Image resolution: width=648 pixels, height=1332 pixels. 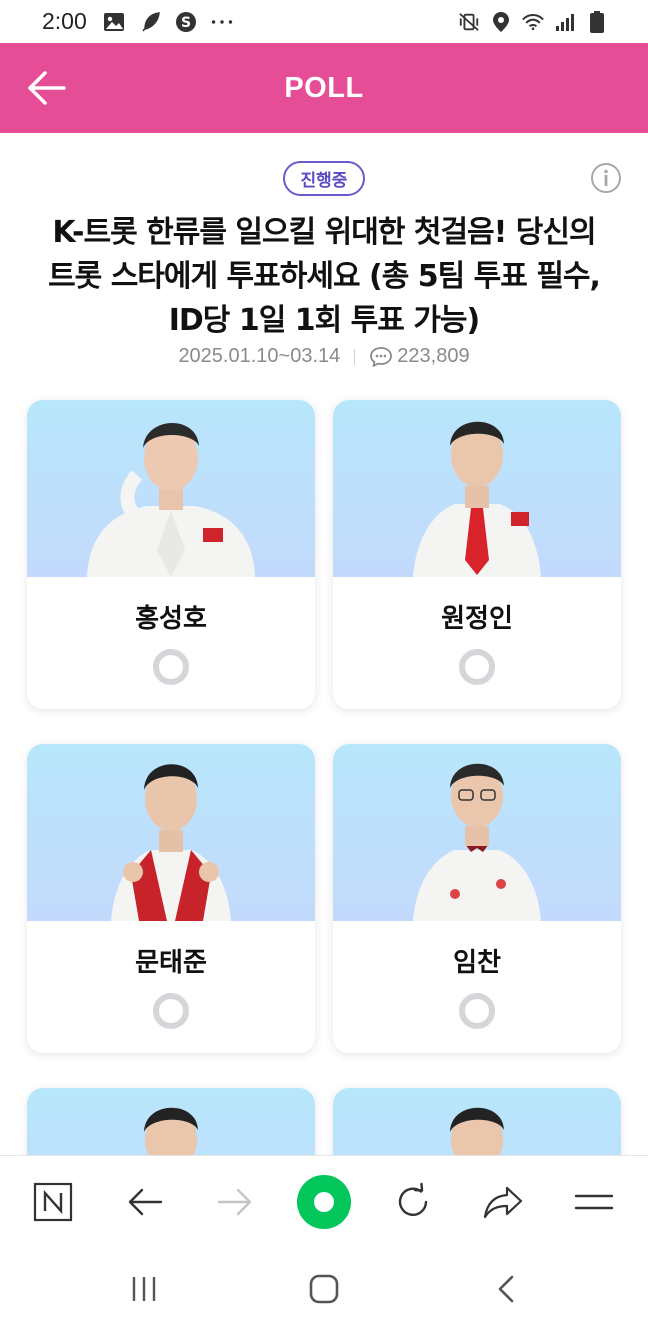 I want to click on vibrate-off-icon, so click(x=469, y=22).